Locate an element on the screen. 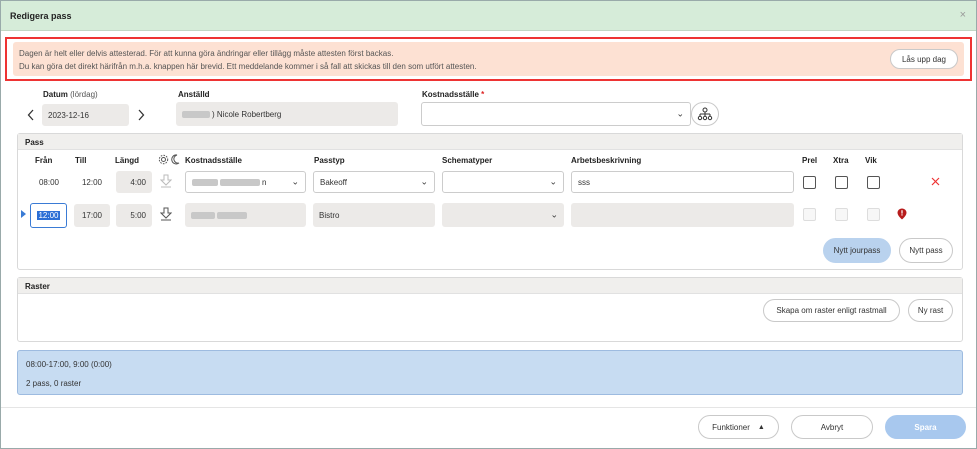 The image size is (977, 449). row1-cost-center-select: n ⌄ is located at coordinates (245, 182).